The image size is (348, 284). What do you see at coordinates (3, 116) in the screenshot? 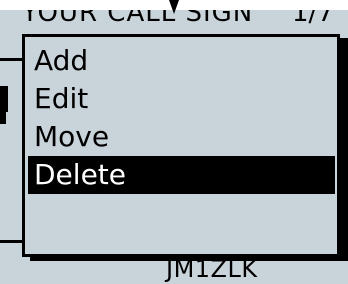
I see `background-row-marker` at bounding box center [3, 116].